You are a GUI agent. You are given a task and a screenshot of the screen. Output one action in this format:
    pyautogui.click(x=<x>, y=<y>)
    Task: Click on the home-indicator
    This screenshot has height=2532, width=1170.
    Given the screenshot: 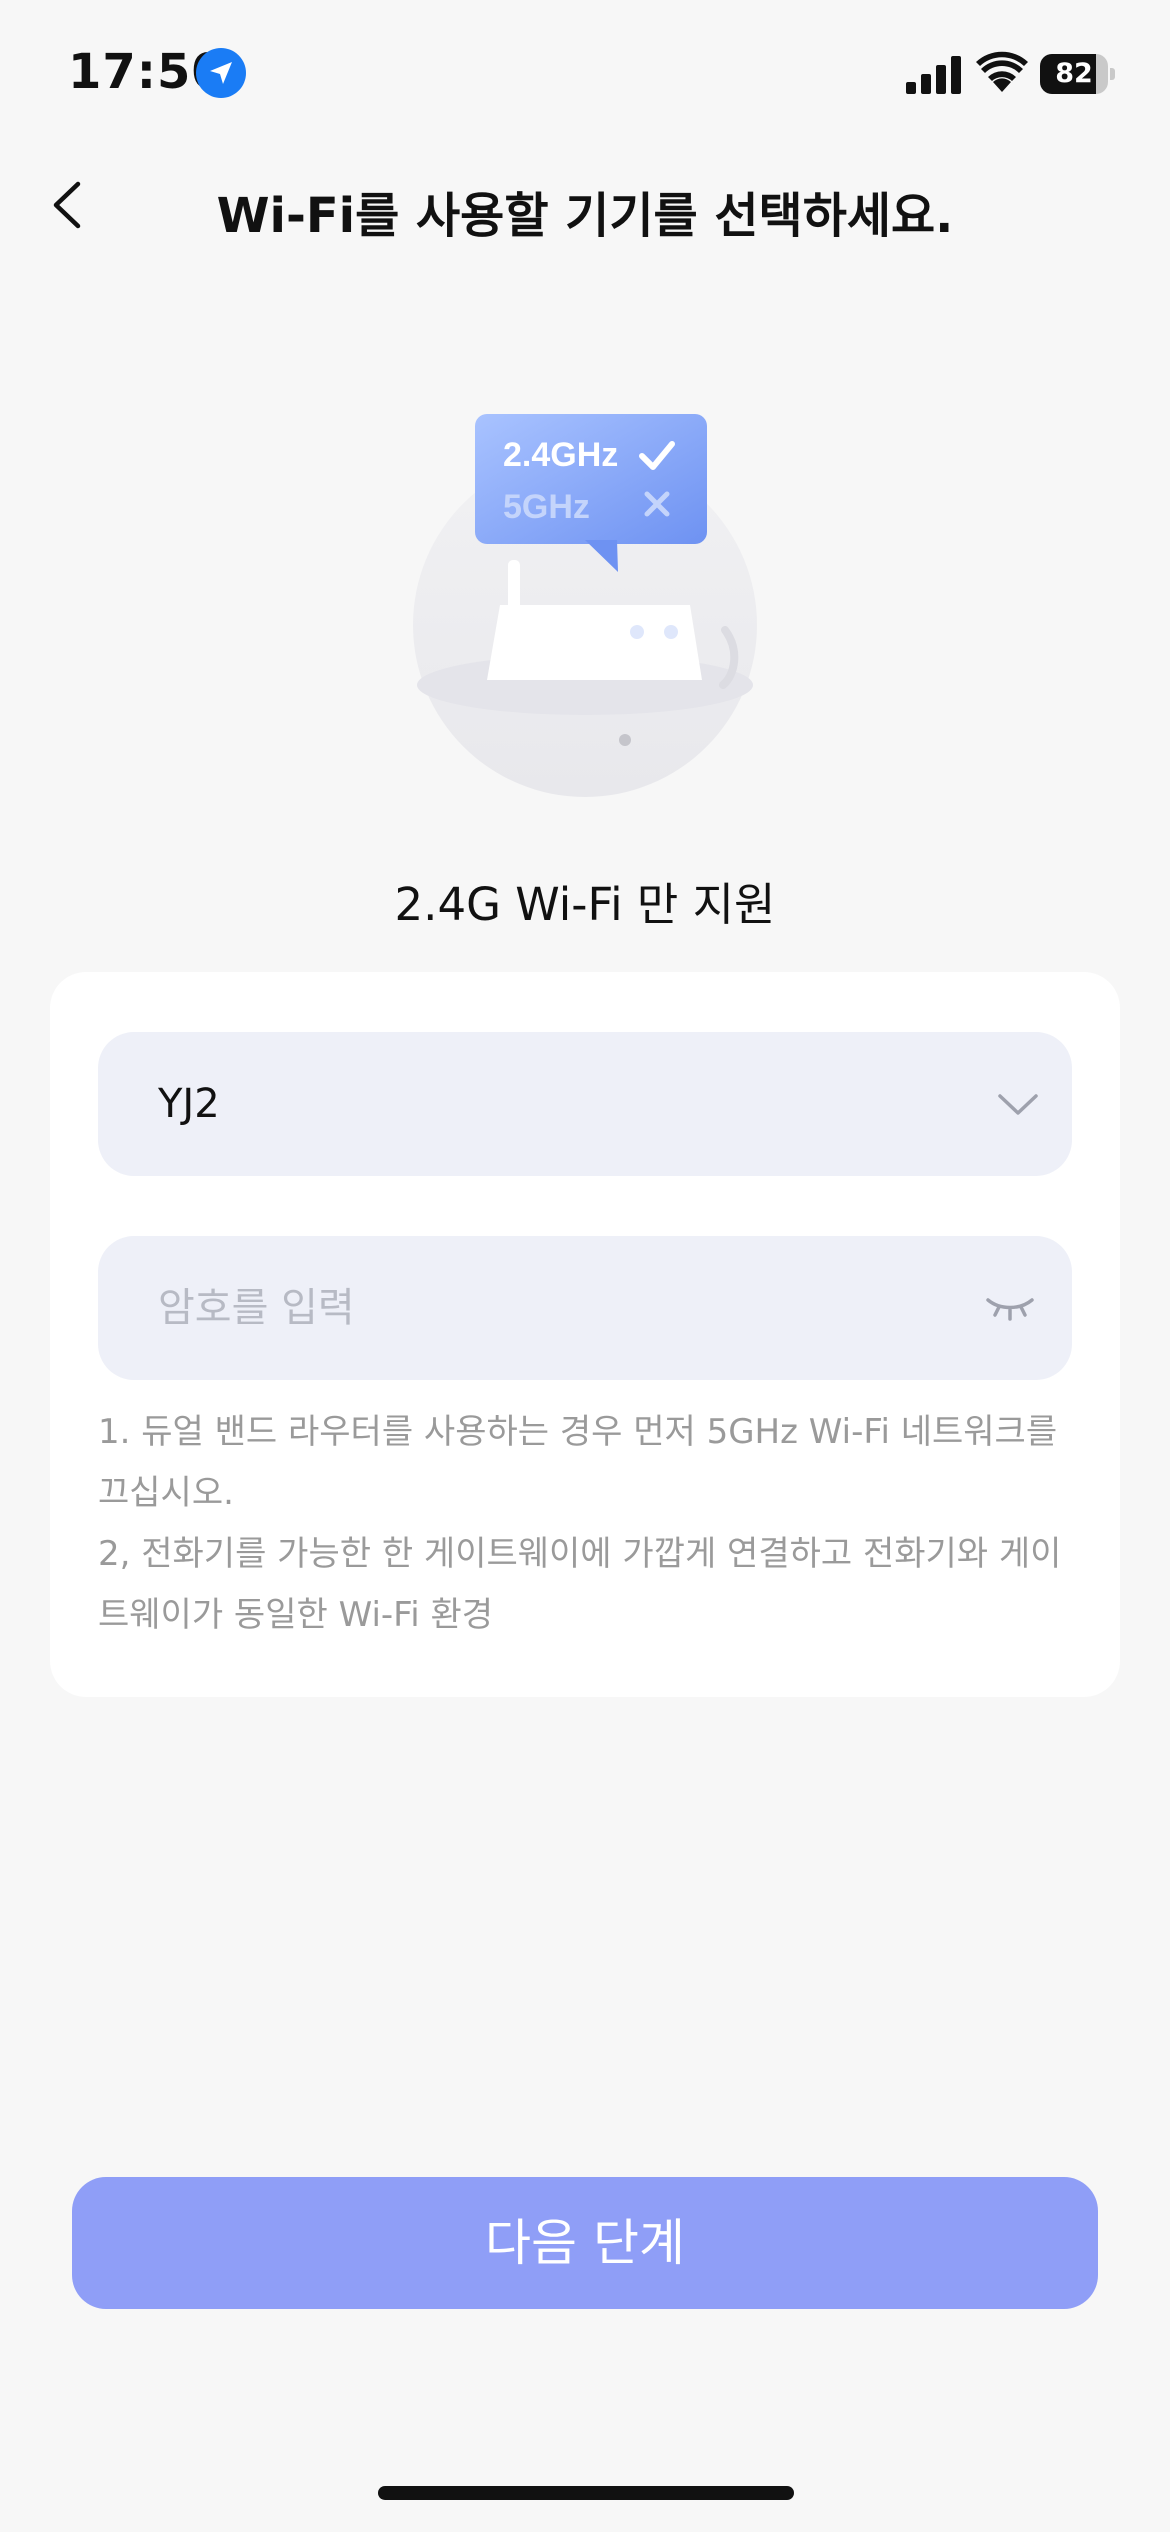 What is the action you would take?
    pyautogui.click(x=586, y=2493)
    